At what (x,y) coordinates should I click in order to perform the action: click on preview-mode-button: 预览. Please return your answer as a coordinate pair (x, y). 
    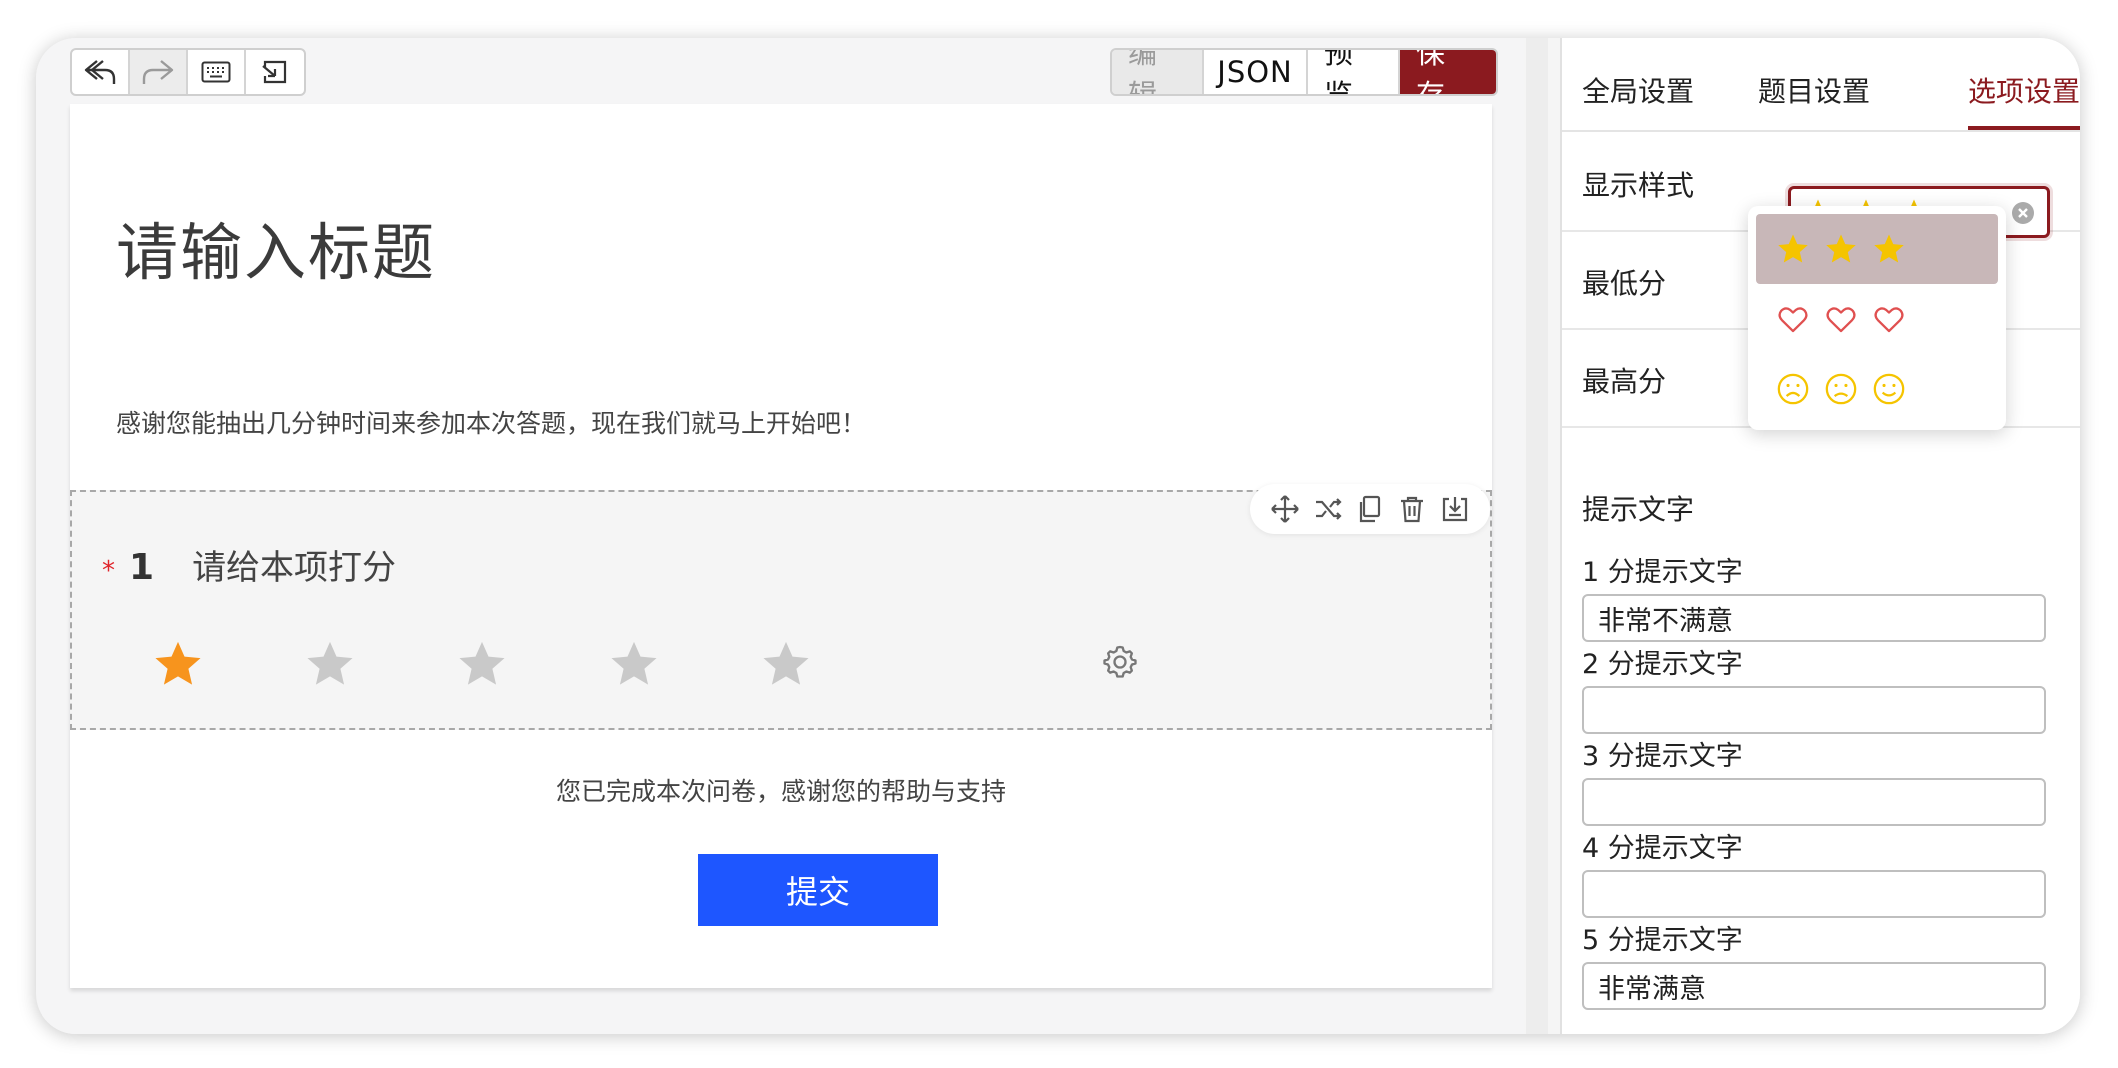
    Looking at the image, I should click on (1354, 72).